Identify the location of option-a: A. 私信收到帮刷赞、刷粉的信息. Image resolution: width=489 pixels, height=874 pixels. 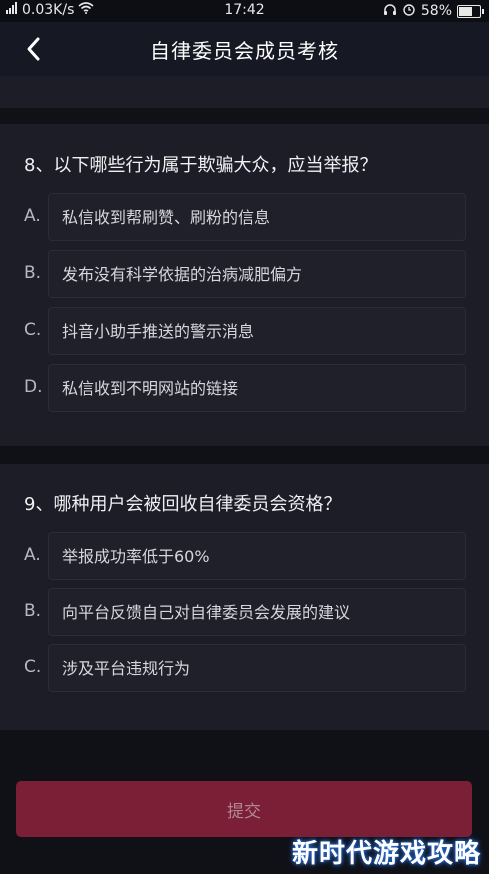
(244, 217).